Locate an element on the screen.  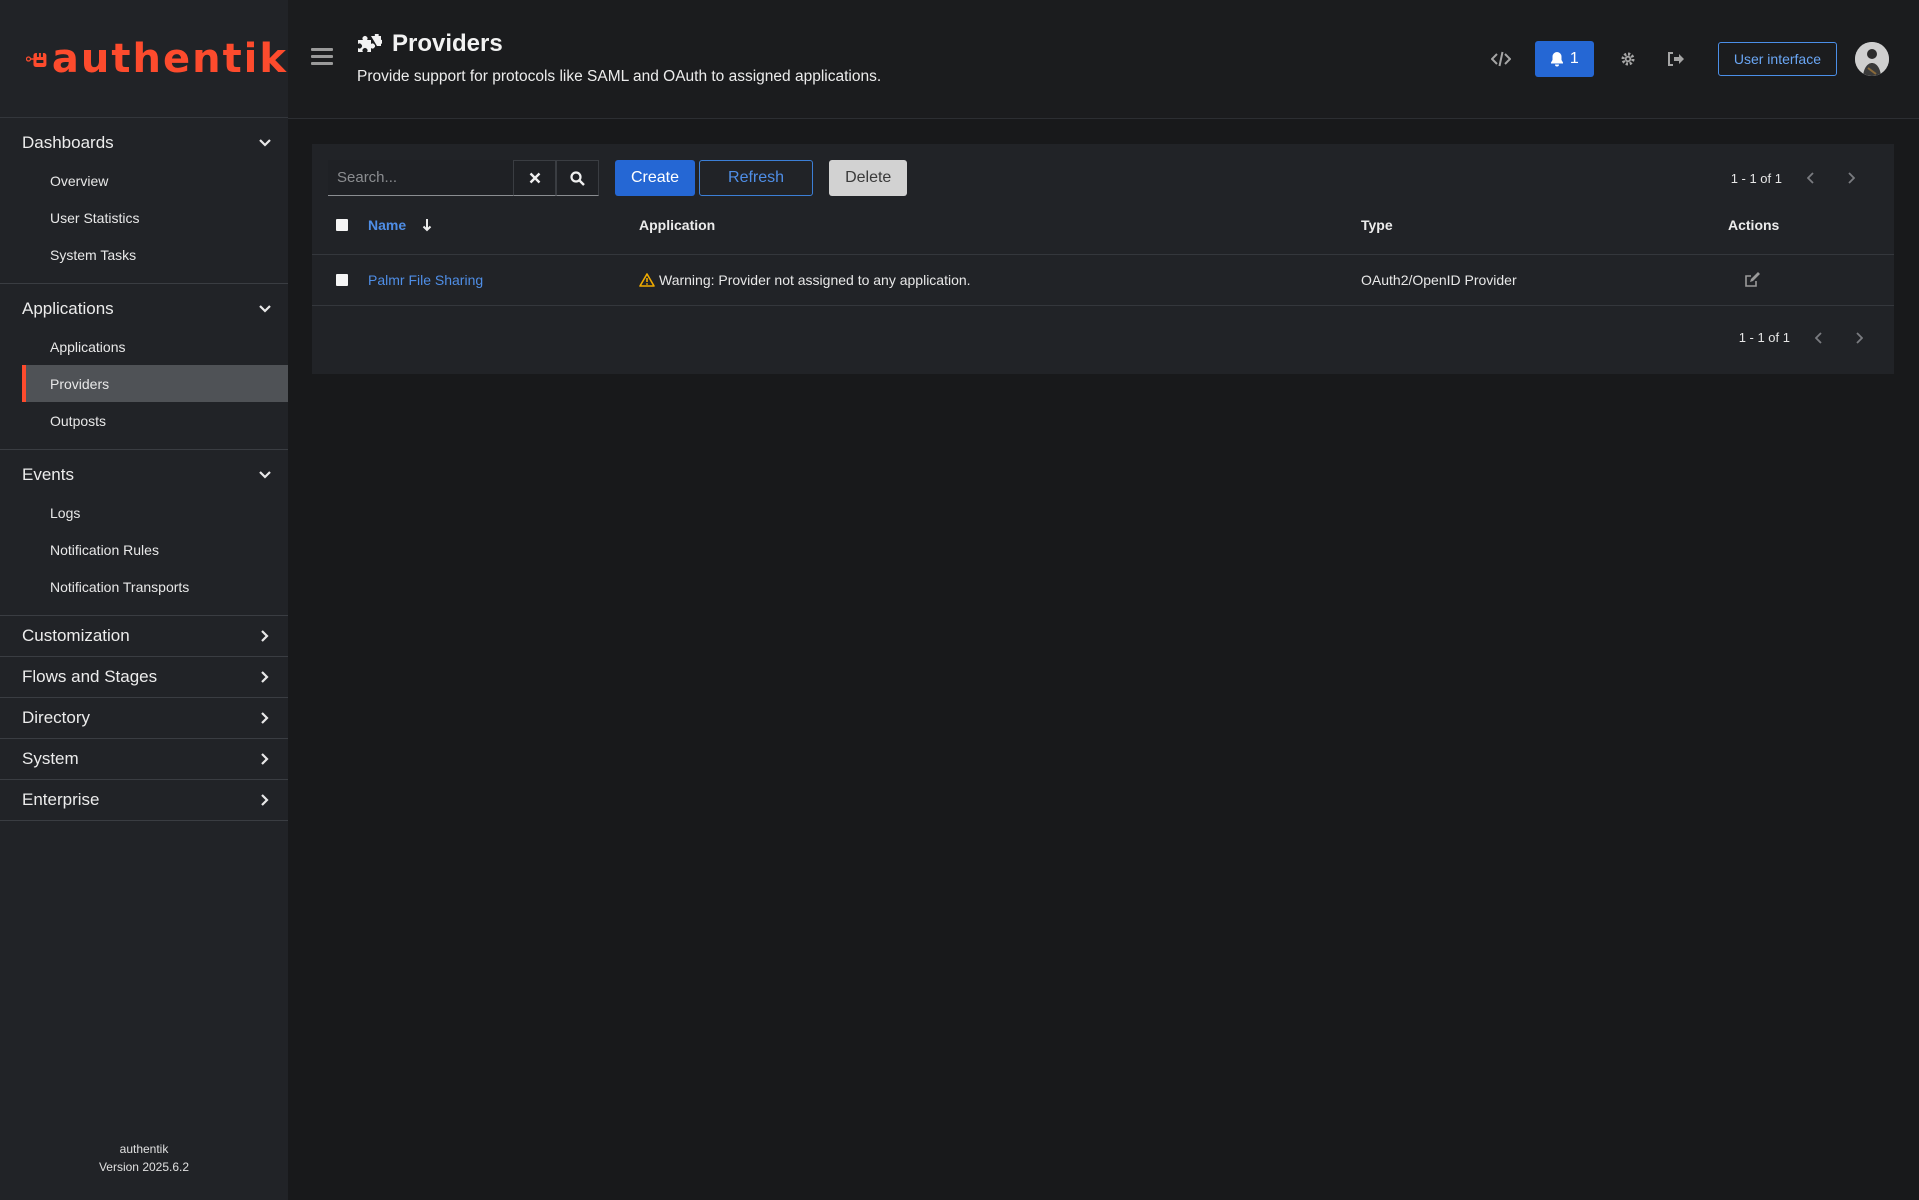
sort-arrow-down-icon is located at coordinates (427, 225).